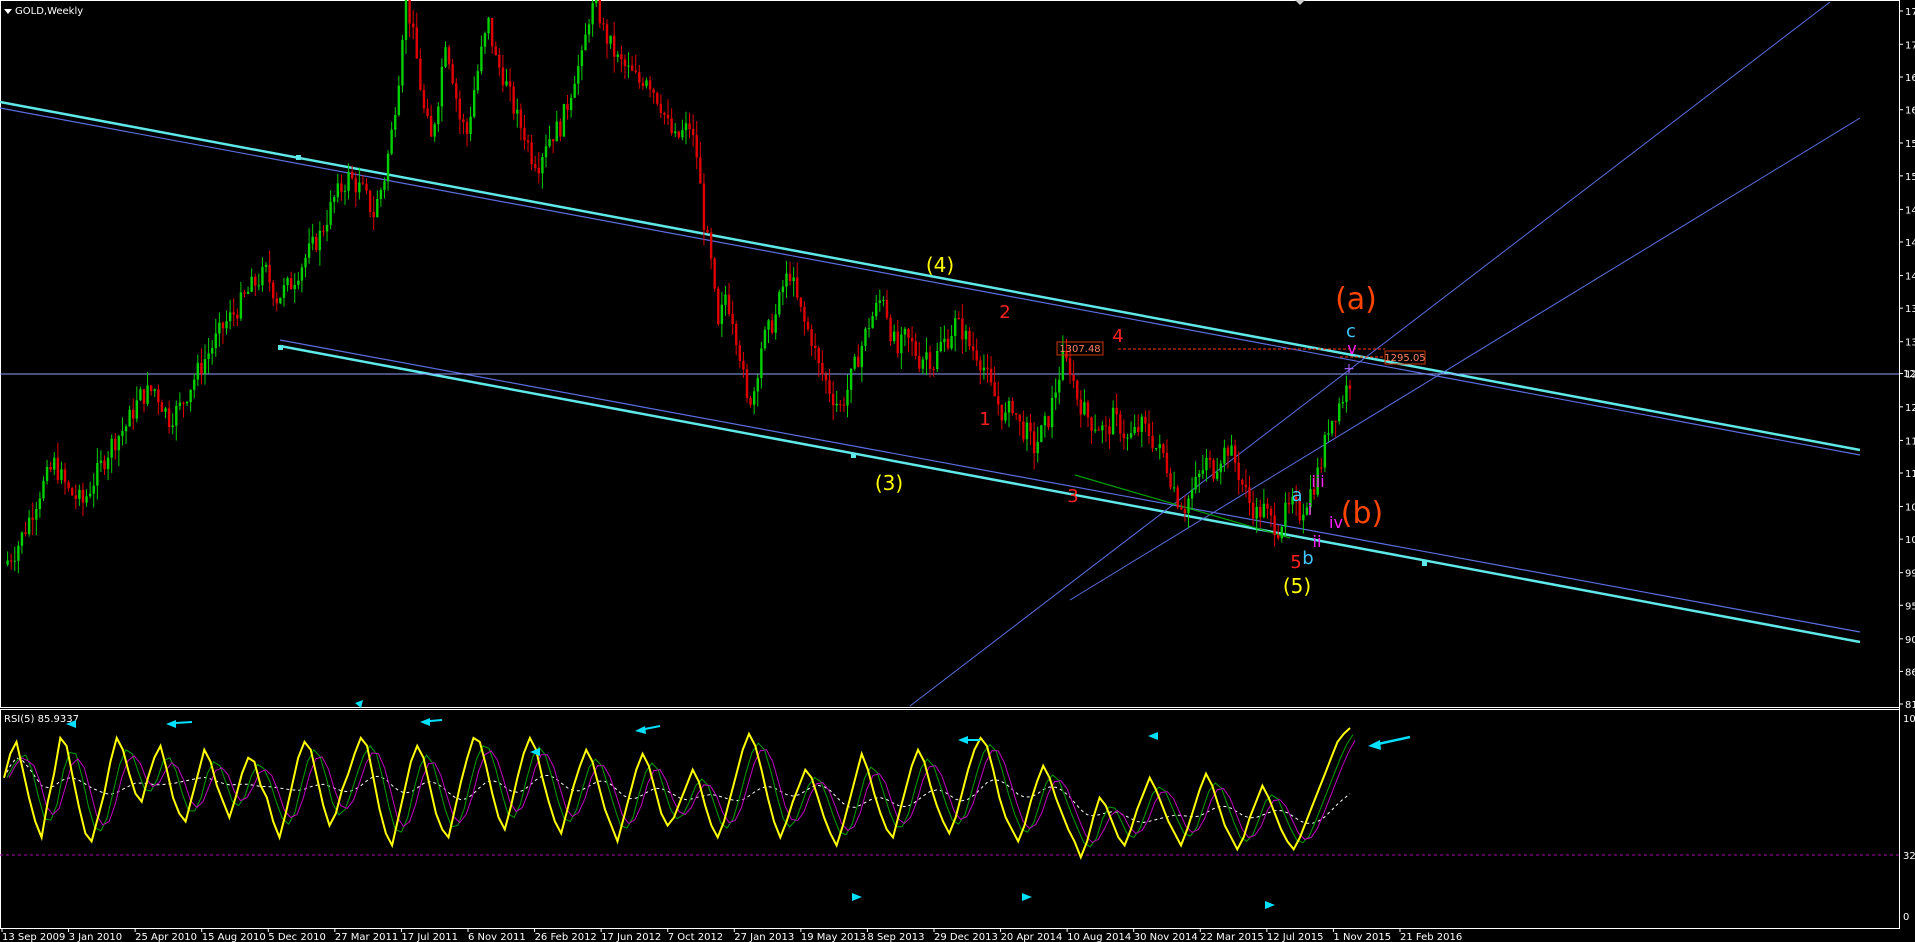  I want to click on price-tick-label: 1676.90, so click(1910, 78).